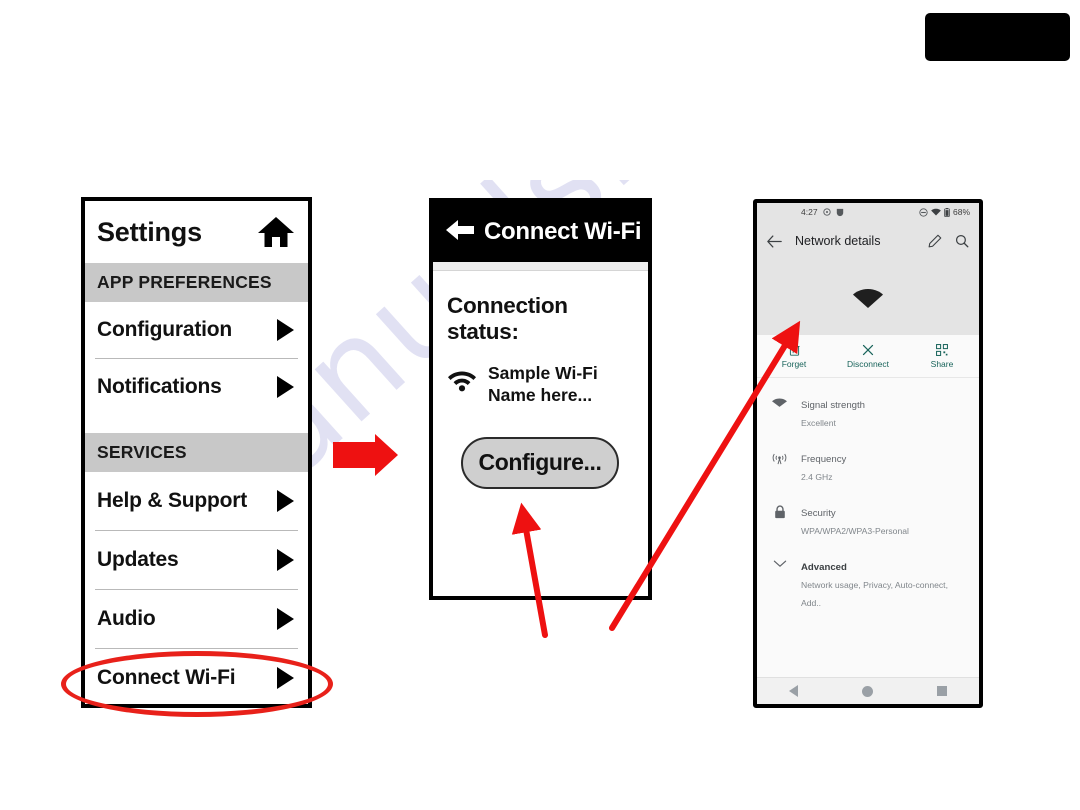 The width and height of the screenshot is (1080, 810). What do you see at coordinates (868, 363) in the screenshot?
I see `action-label: Disconnect` at bounding box center [868, 363].